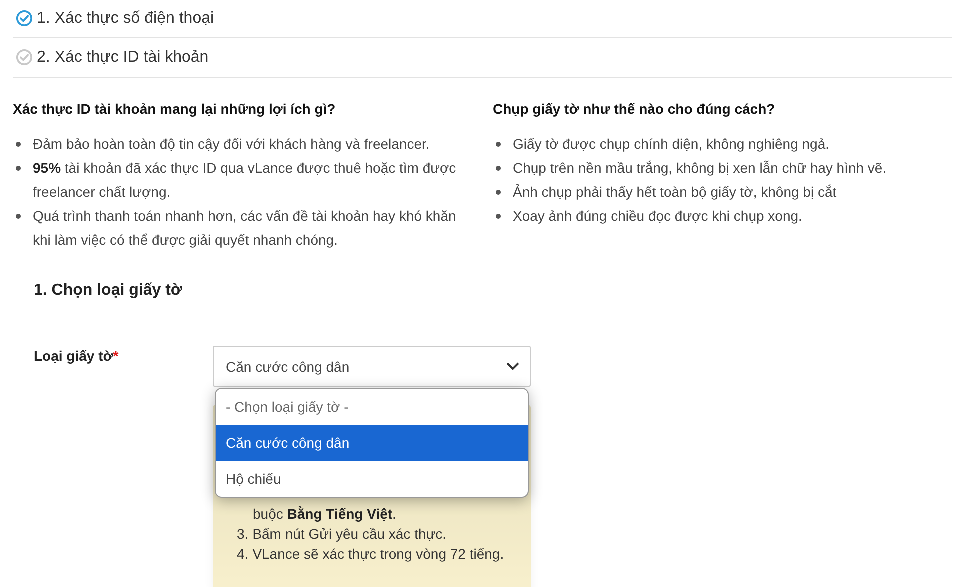  I want to click on section-heading: Chụp giấy tờ như thế nào cho đúng cách?, so click(634, 109).